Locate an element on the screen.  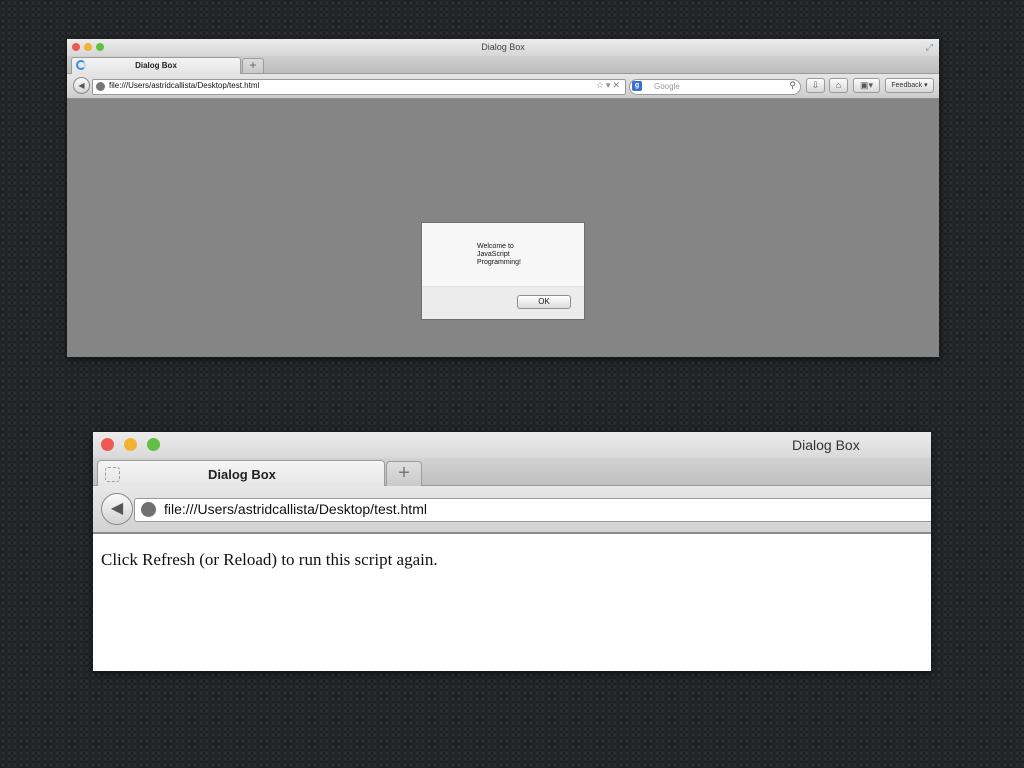
search-icon: ⚲ is located at coordinates (792, 85).